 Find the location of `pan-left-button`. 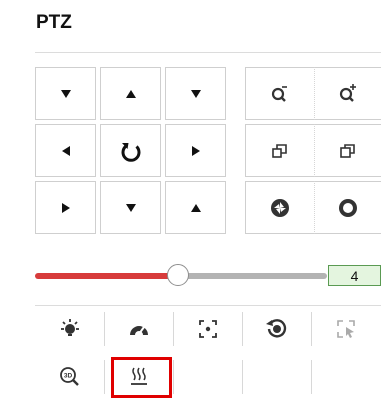

pan-left-button is located at coordinates (65, 150).